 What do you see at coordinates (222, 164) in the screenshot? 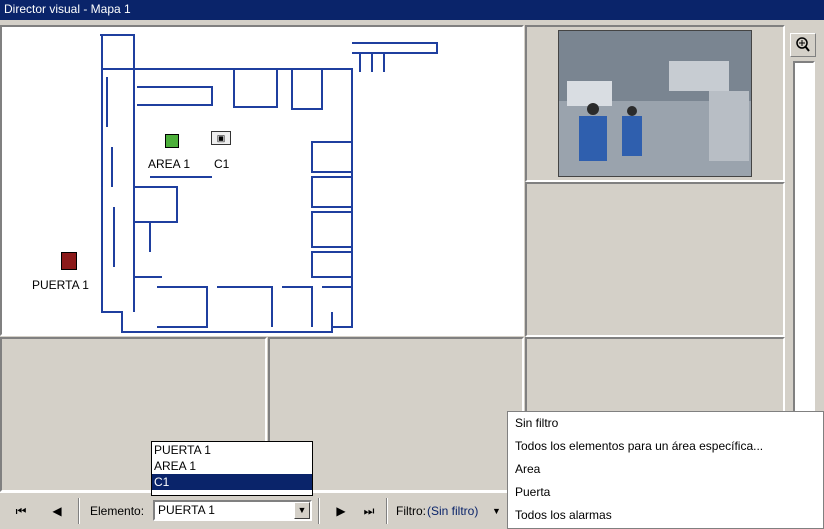
I see `camera-label: C1` at bounding box center [222, 164].